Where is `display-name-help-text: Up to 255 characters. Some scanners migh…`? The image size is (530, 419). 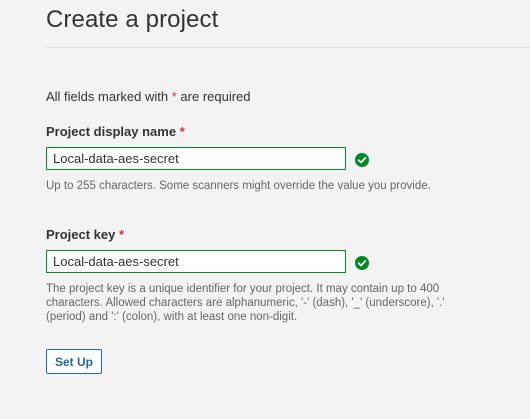 display-name-help-text: Up to 255 characters. Some scanners migh… is located at coordinates (238, 186).